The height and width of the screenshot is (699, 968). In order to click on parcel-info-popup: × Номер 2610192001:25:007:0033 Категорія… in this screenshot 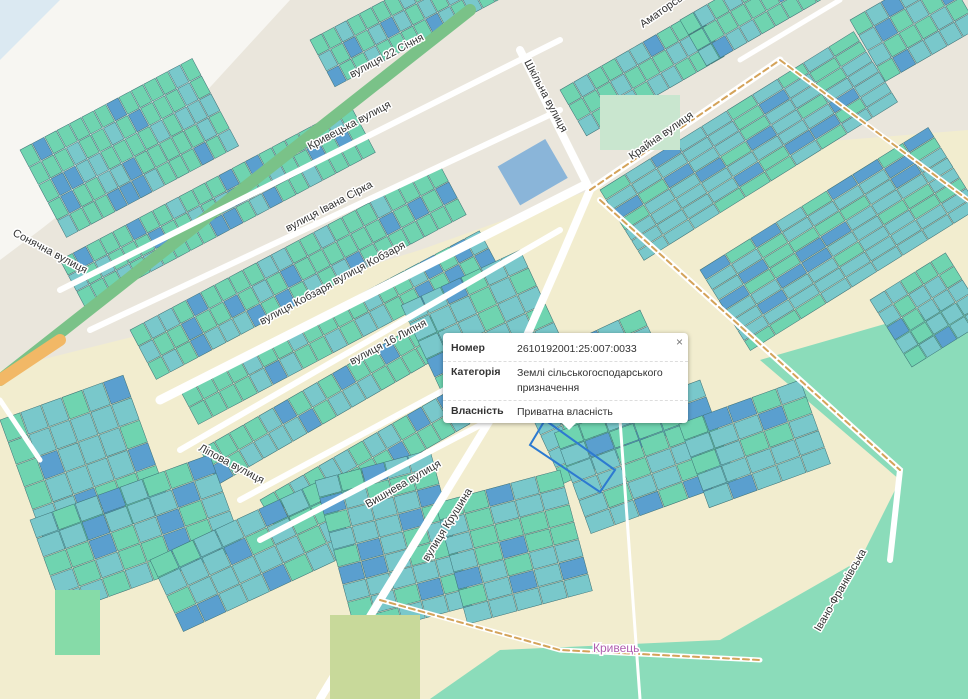, I will do `click(565, 378)`.